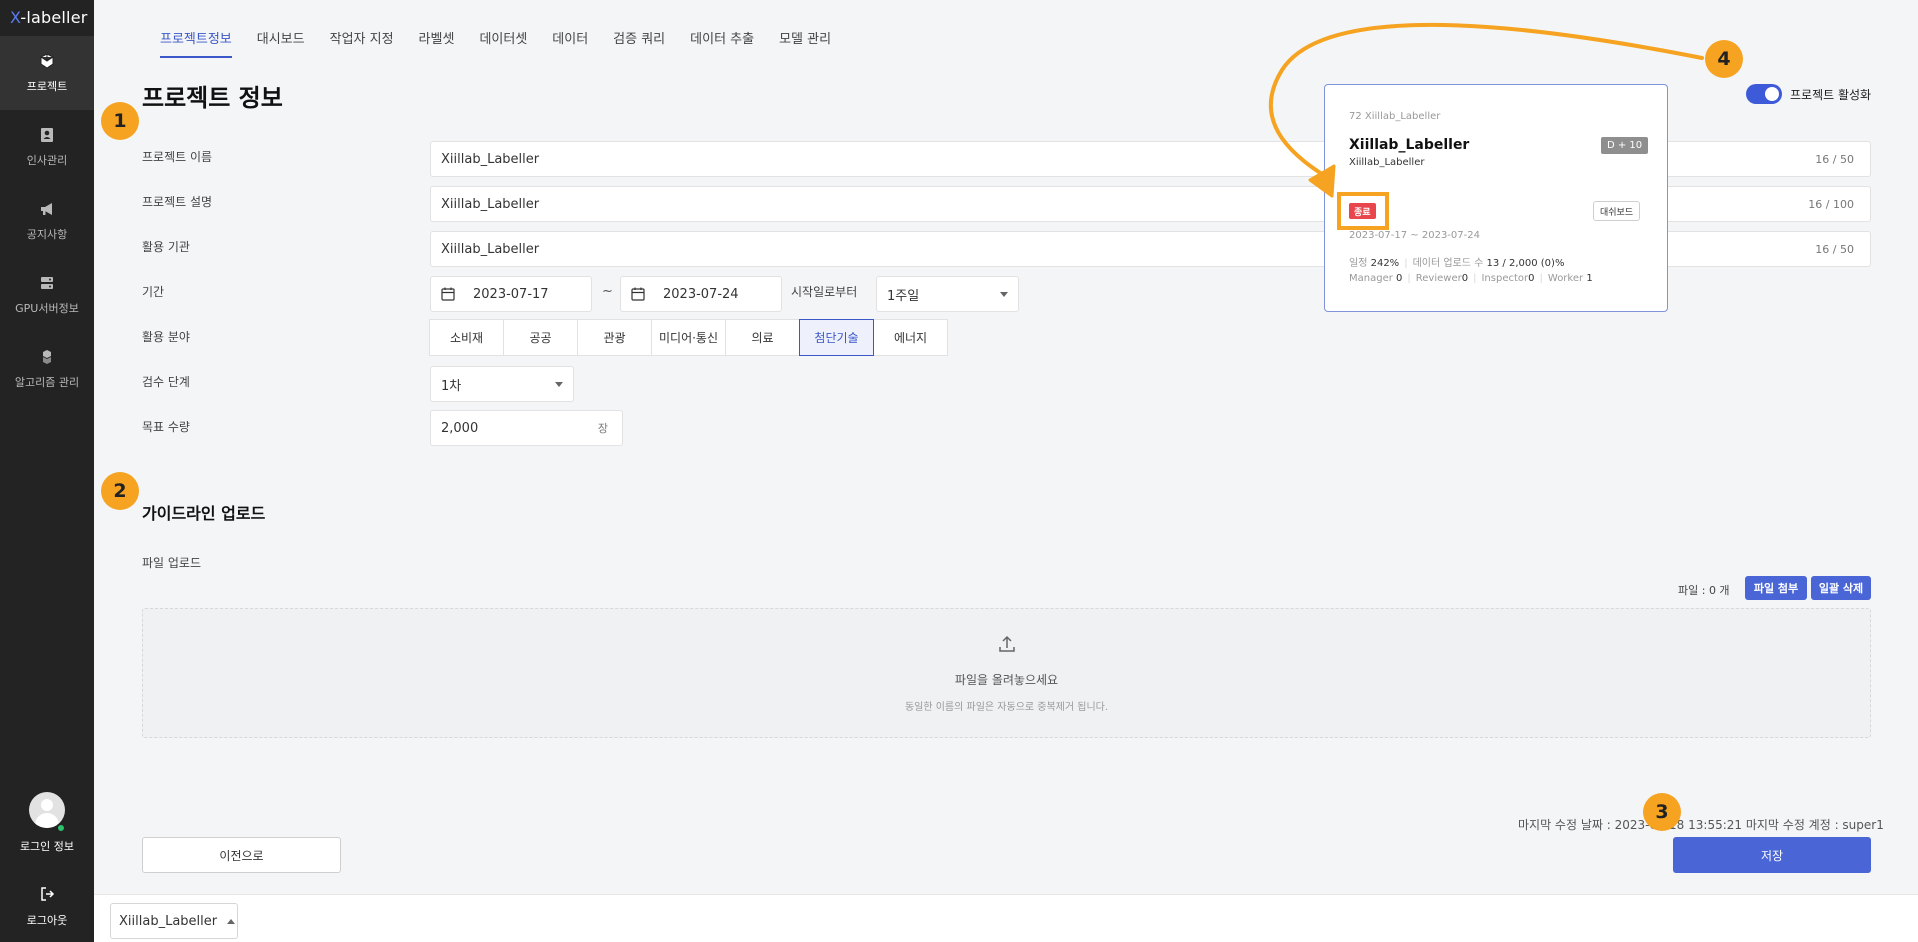  I want to click on field-option-hightech: 첨단기술, so click(836, 337).